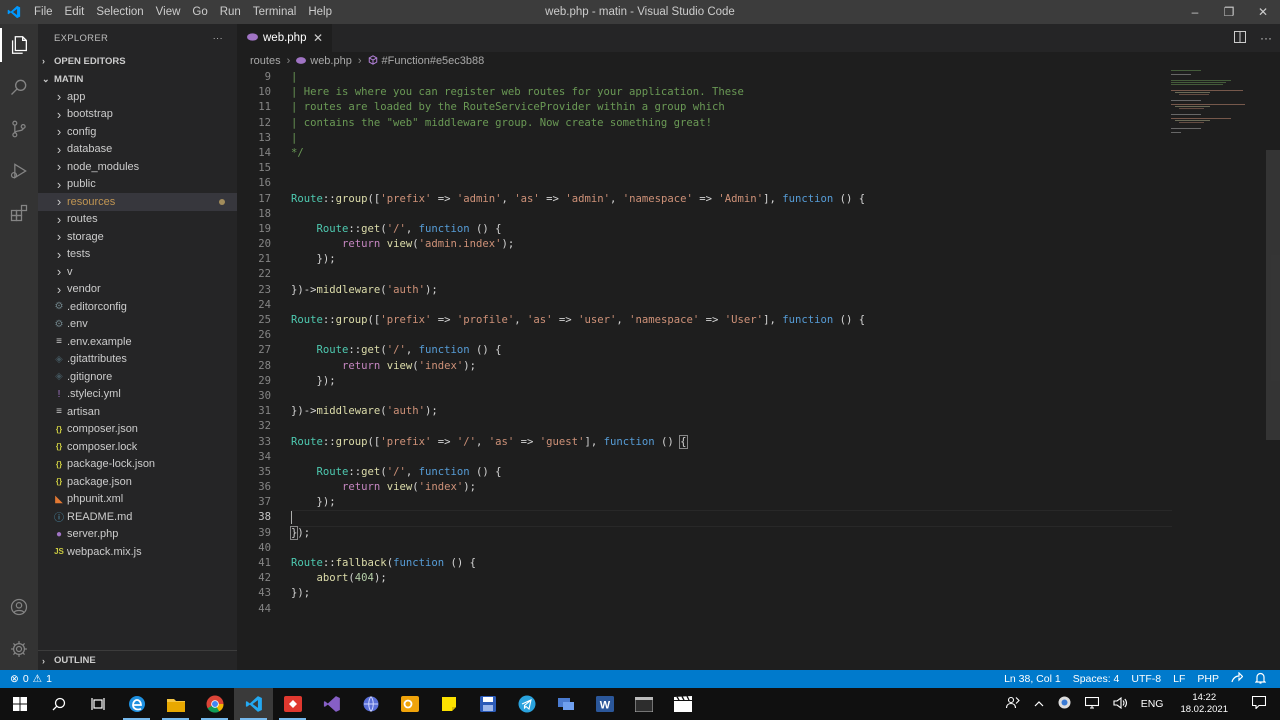  I want to click on code-line: 38, so click(704, 519).